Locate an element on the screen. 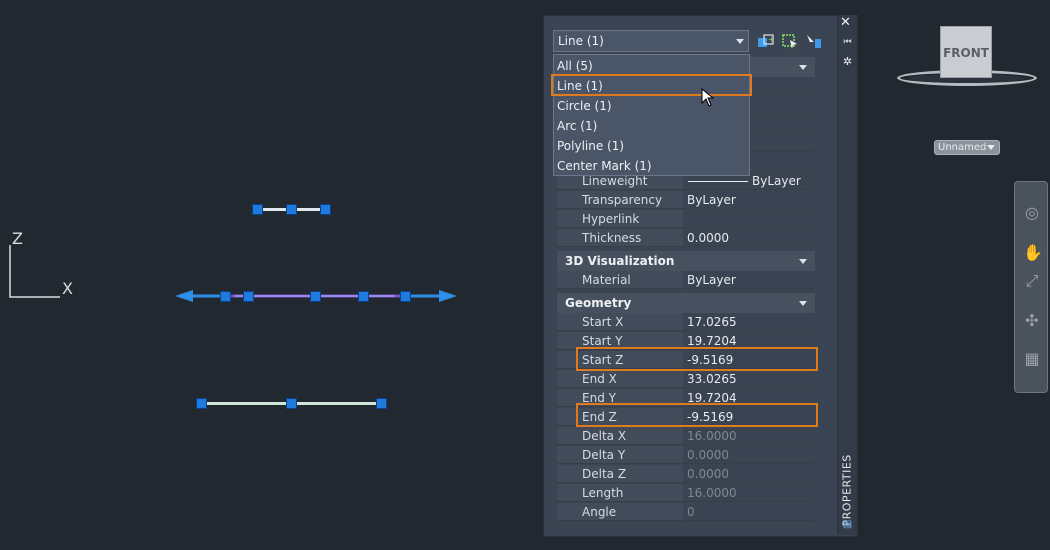 This screenshot has width=1050, height=550. category-label: 3D Visualization is located at coordinates (620, 261).